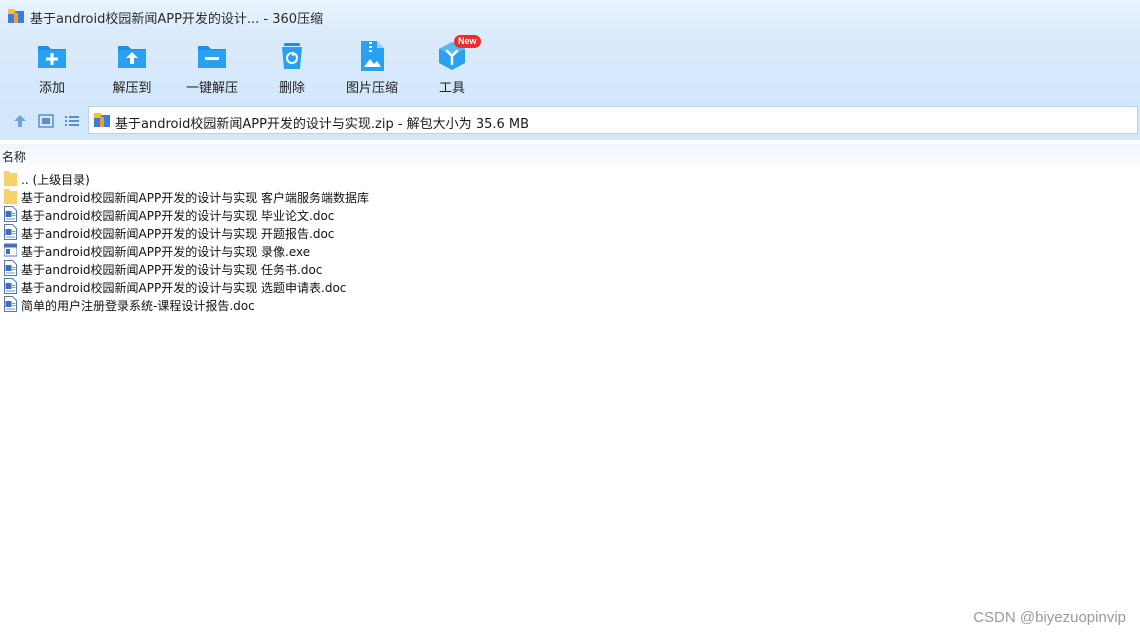  I want to click on list-item: 基于android校园新闻APP开发的设计与实现 录像.exe, so click(570, 250).